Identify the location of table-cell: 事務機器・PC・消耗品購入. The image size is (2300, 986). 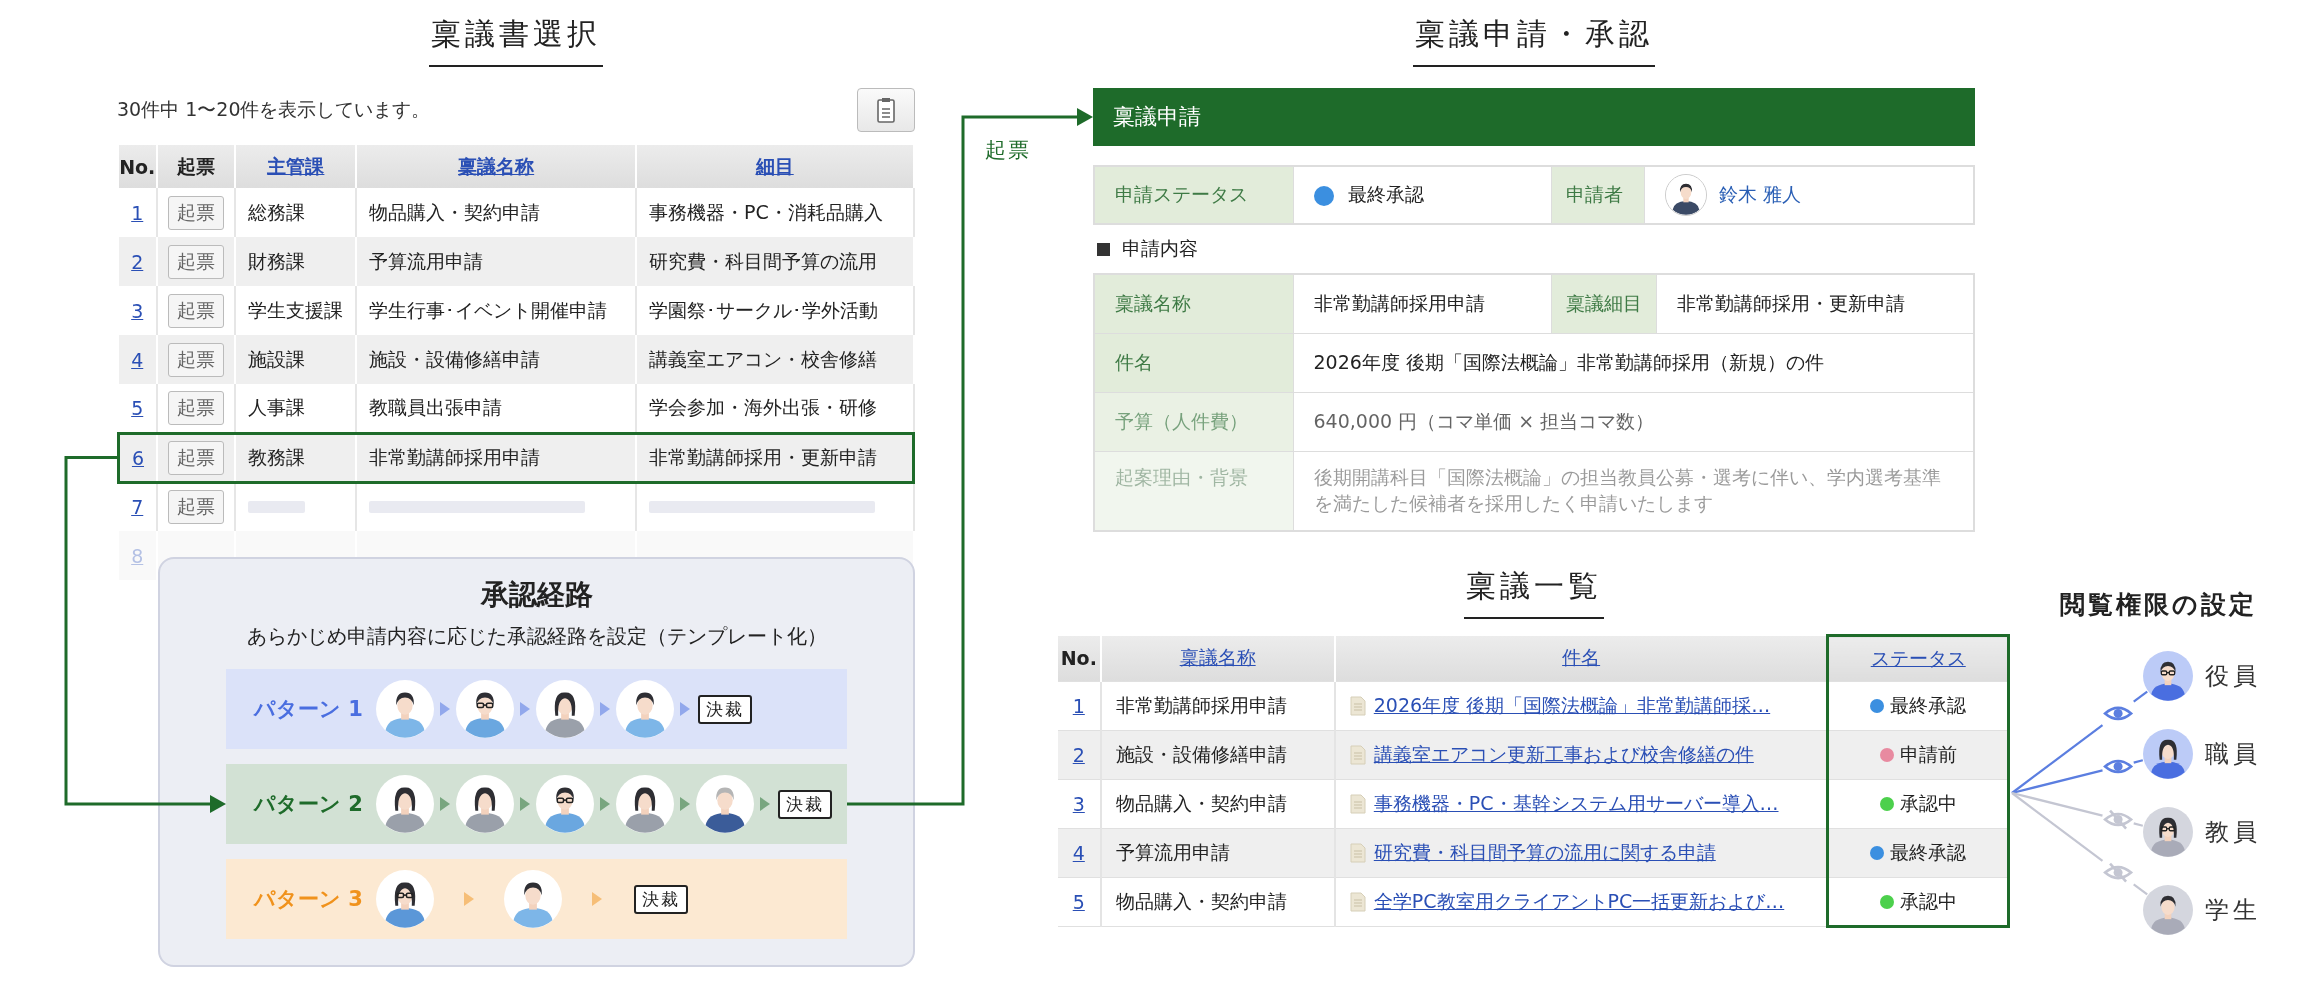
(774, 212).